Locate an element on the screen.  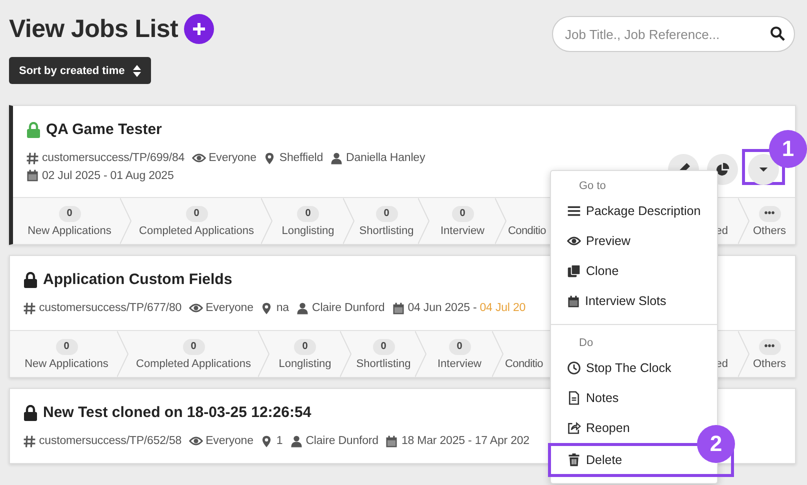
menu-heading: Do is located at coordinates (586, 343).